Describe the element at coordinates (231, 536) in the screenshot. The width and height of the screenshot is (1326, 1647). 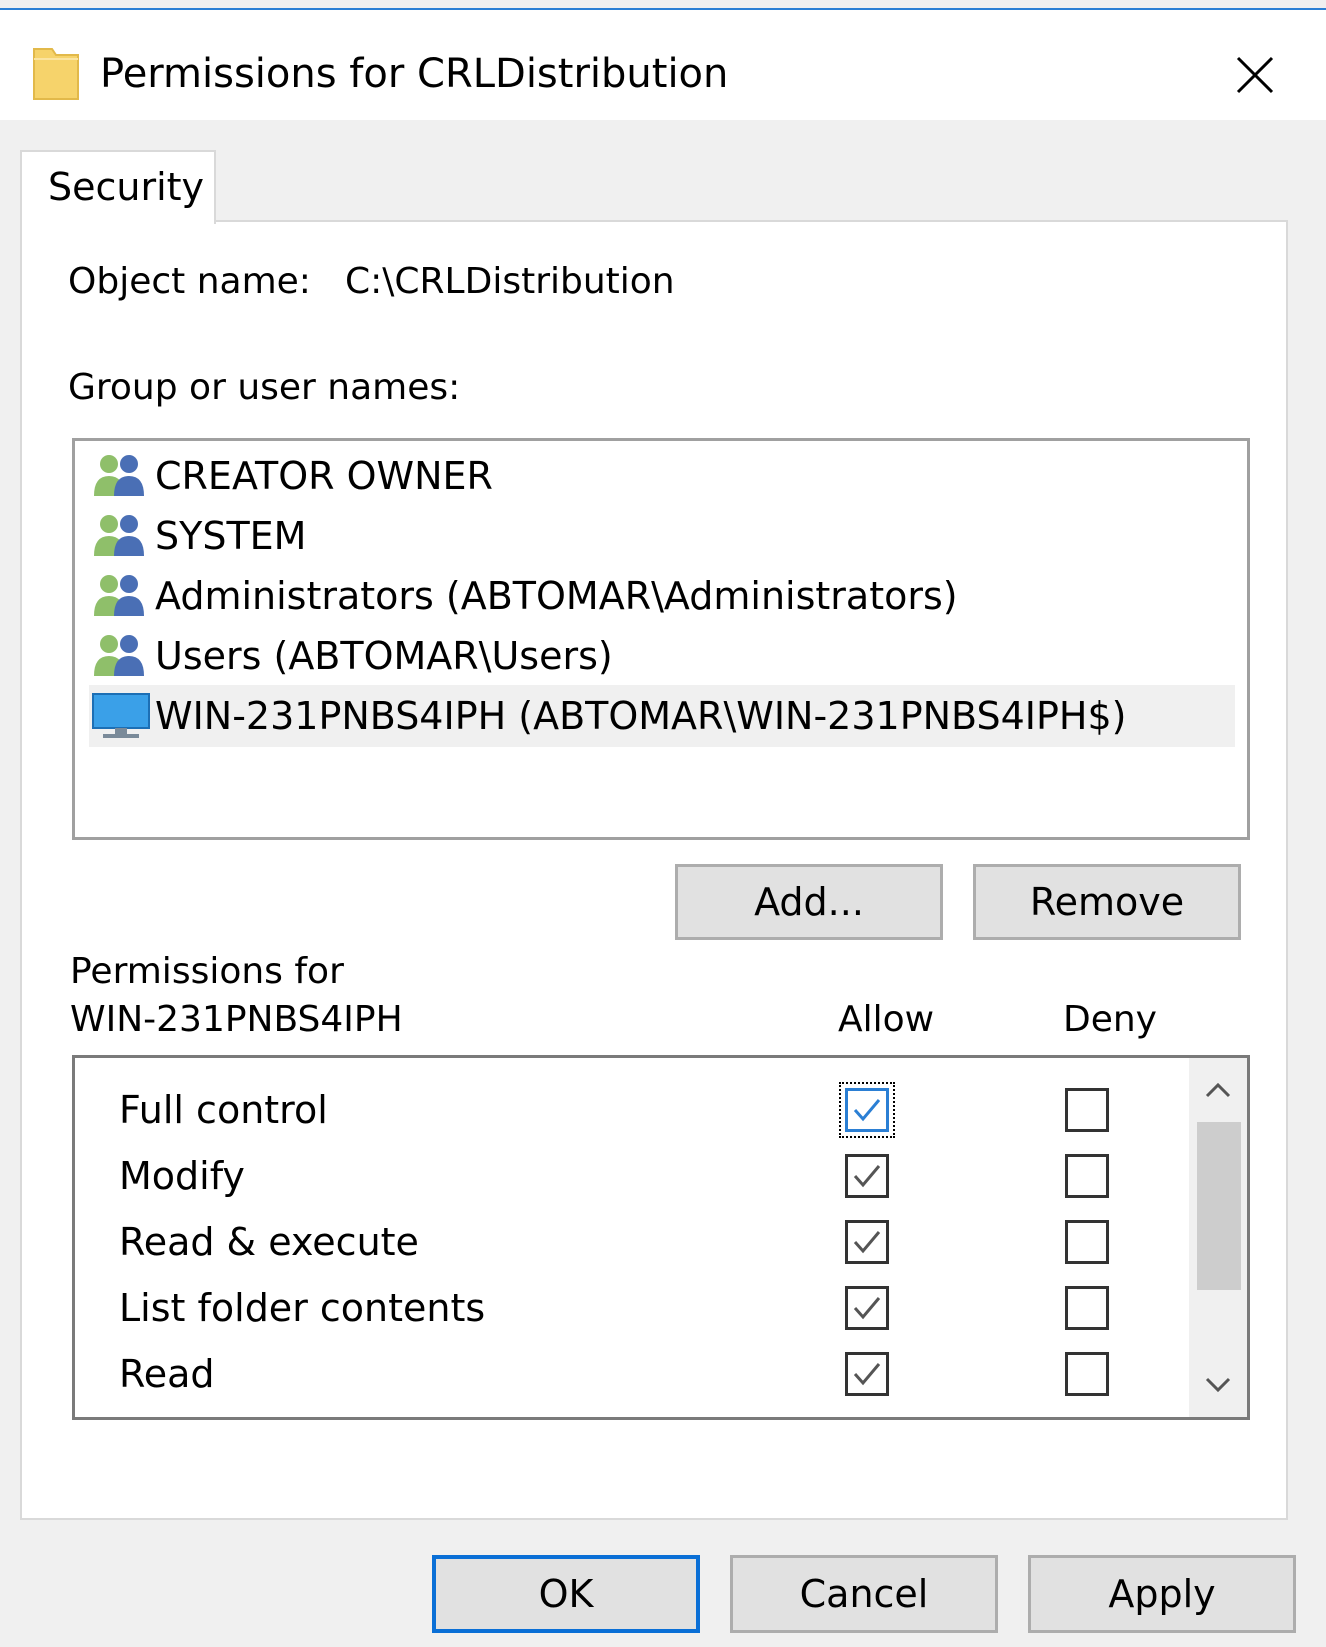
I see `list-item-label: SYSTEM` at that location.